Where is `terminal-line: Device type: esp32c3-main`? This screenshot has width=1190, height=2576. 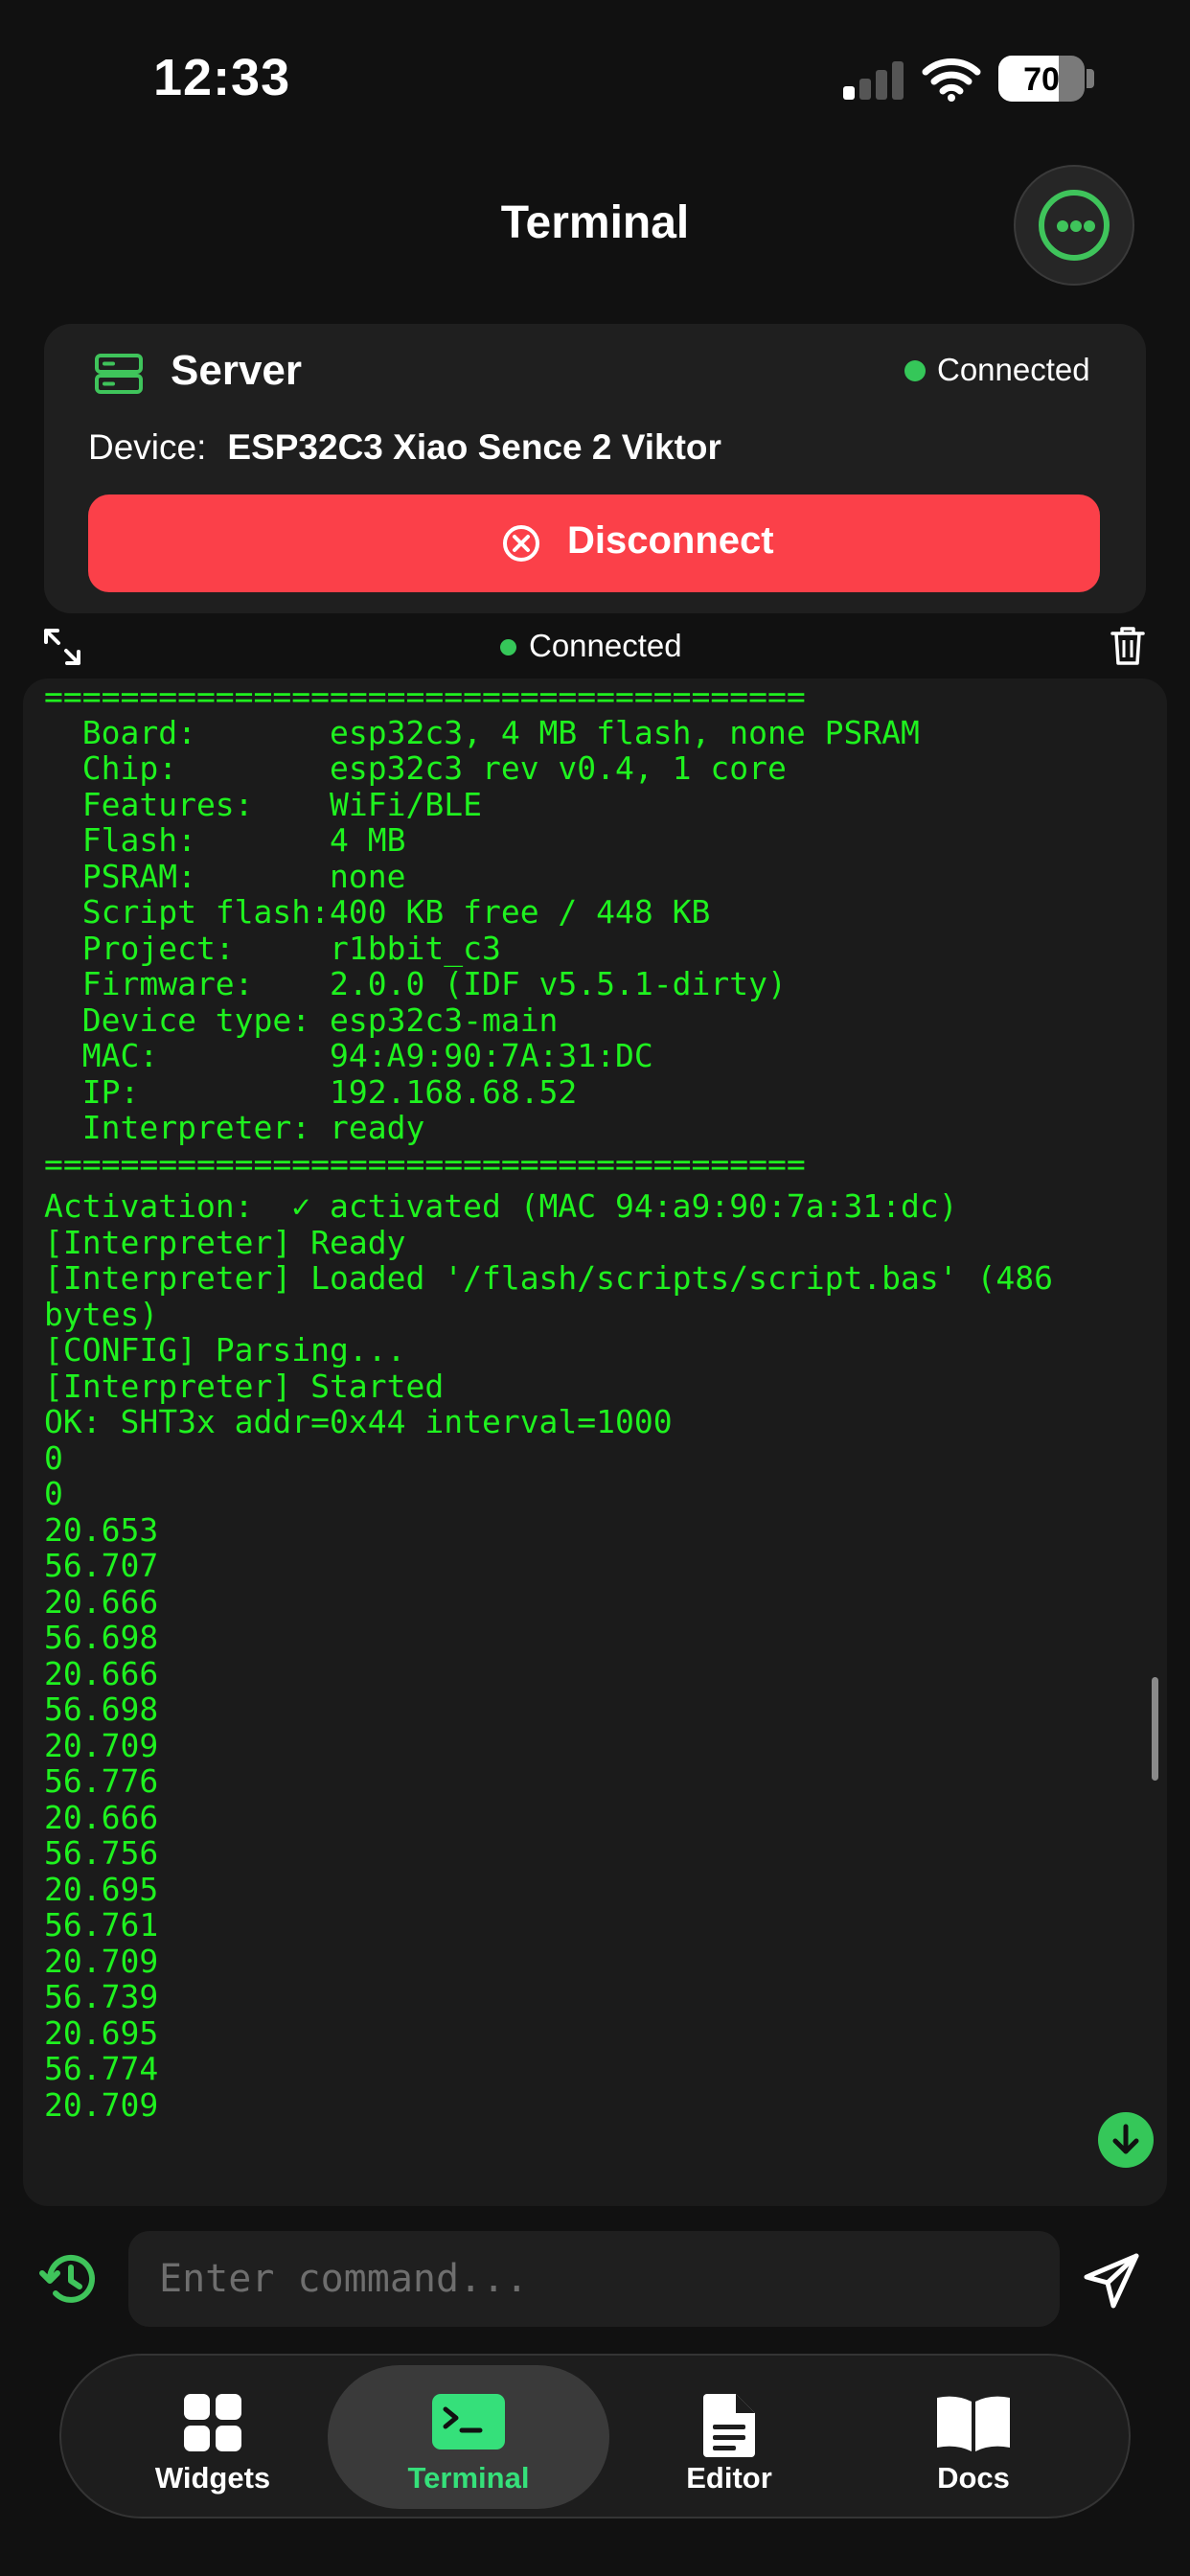
terminal-line: Device type: esp32c3-main is located at coordinates (302, 1019).